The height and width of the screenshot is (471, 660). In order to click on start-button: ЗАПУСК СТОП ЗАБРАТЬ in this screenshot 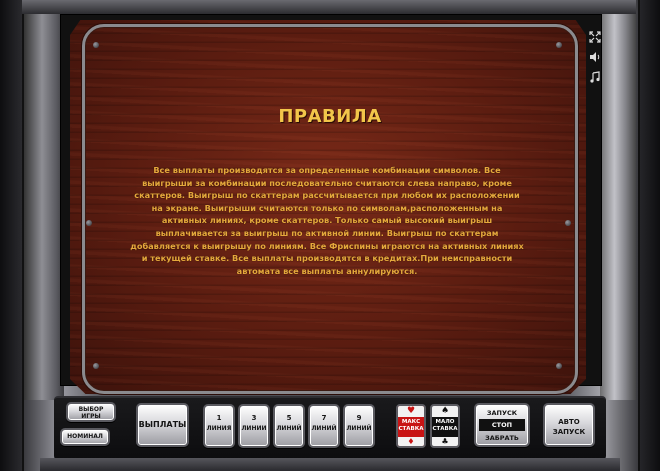, I will do `click(502, 425)`.